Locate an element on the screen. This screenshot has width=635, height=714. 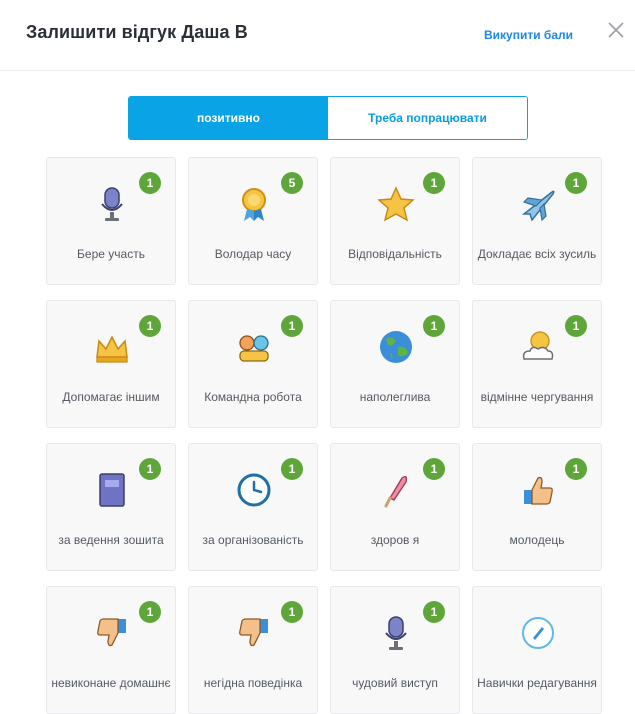
weather-icon is located at coordinates (538, 347).